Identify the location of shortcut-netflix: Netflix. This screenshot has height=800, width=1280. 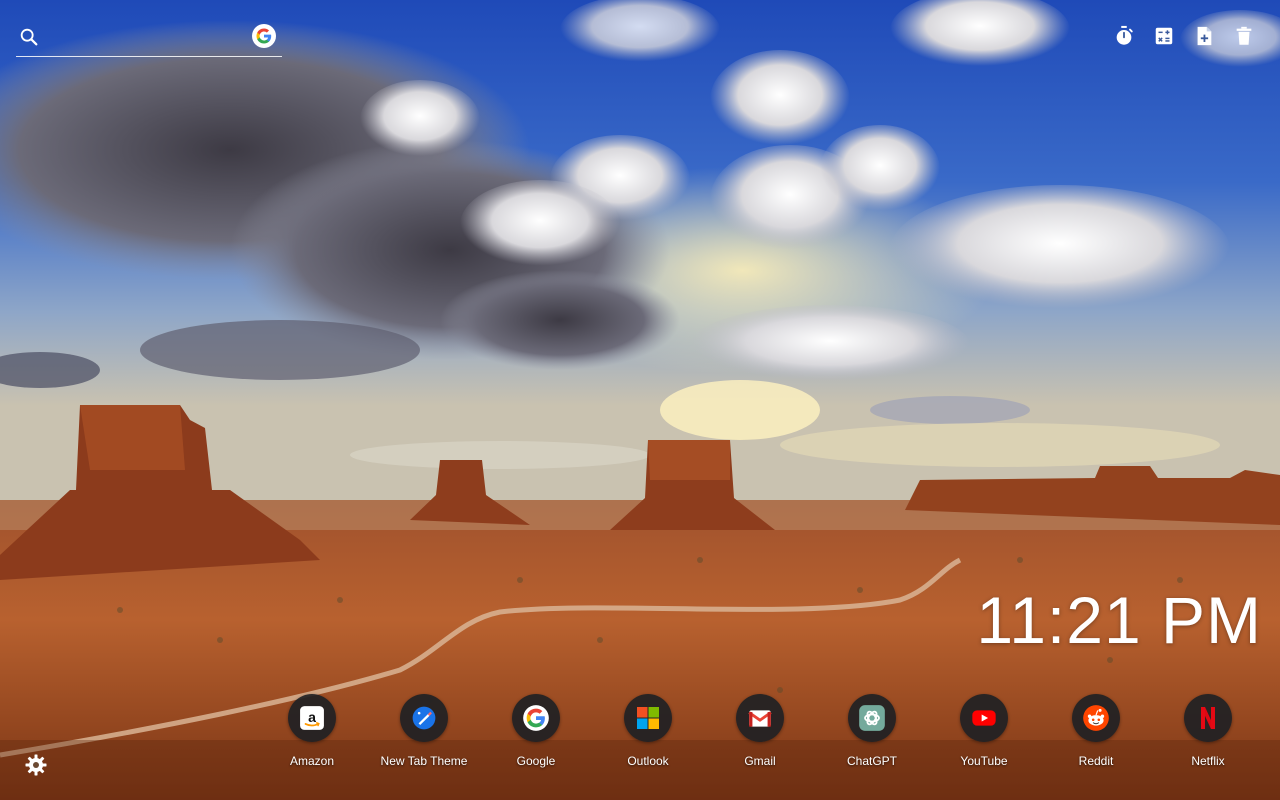
(1208, 734).